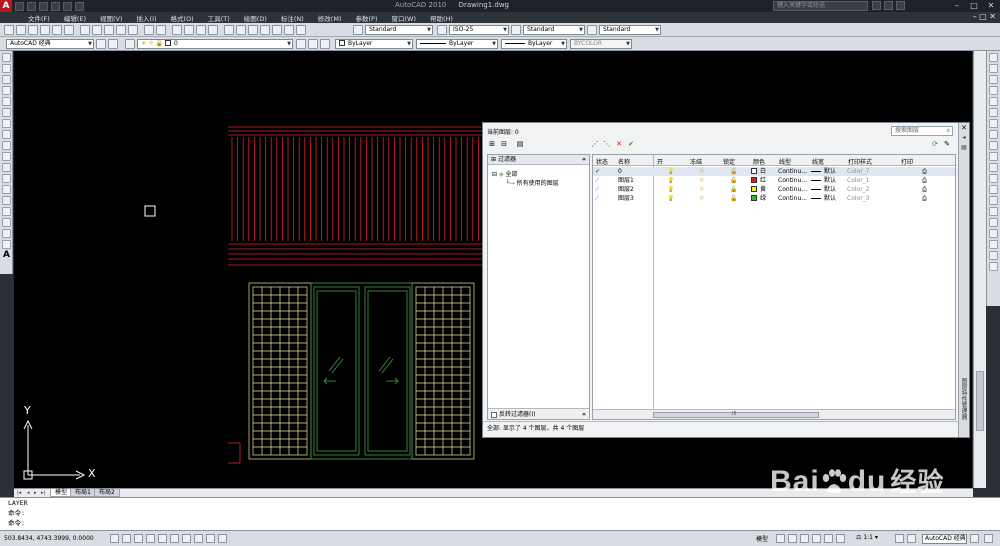 The image size is (1000, 546). What do you see at coordinates (182, 18) in the screenshot?
I see `menu-format: 格式(O)` at bounding box center [182, 18].